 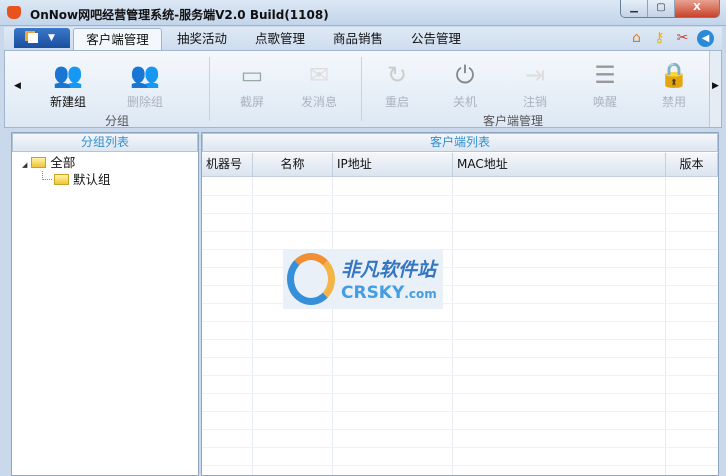 I want to click on group-label-client-management: 客户端管理, so click(x=513, y=121).